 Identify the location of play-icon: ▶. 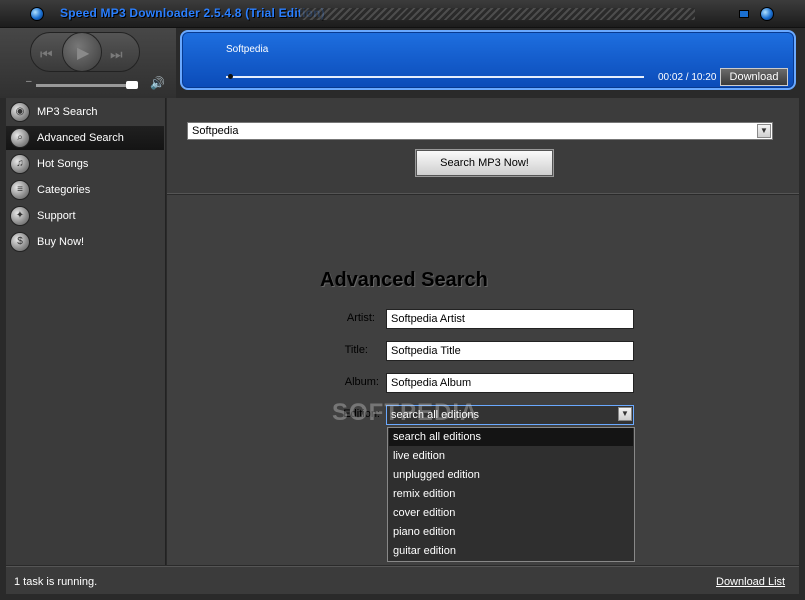
(83, 53).